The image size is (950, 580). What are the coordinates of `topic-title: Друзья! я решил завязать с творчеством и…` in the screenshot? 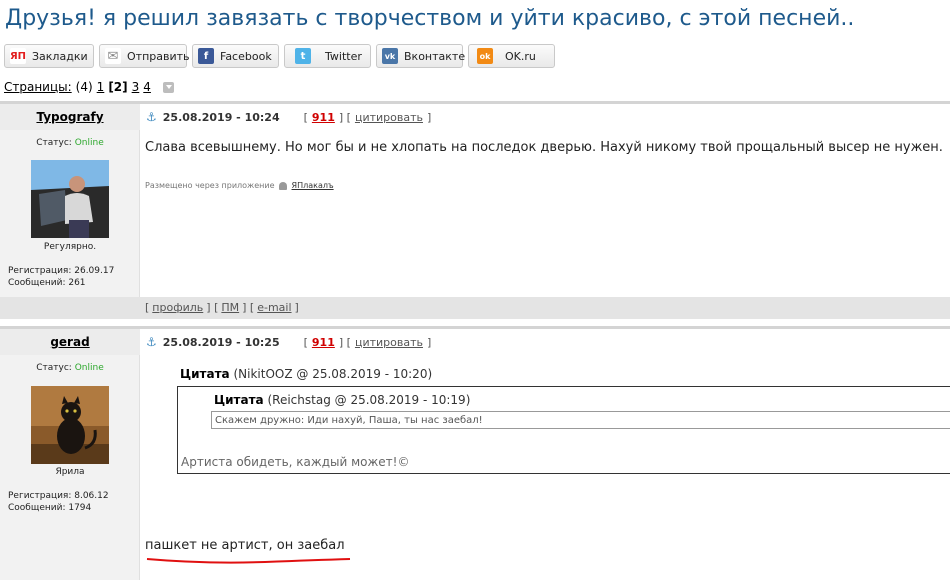 It's located at (430, 18).